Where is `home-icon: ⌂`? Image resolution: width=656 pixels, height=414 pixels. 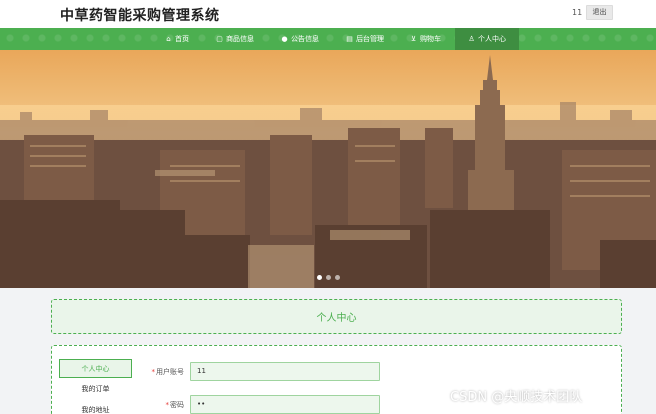
home-icon: ⌂ is located at coordinates (168, 38).